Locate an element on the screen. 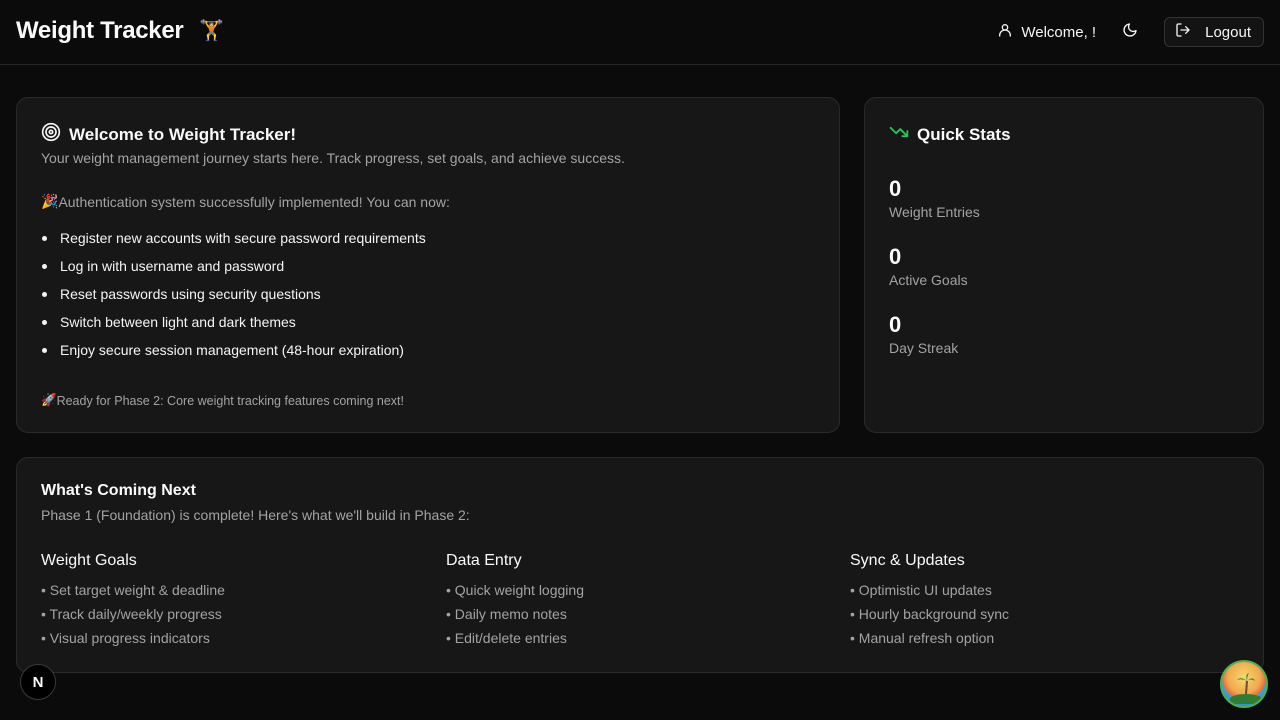 The width and height of the screenshot is (1280, 720). list-item: • Set target weight & deadline is located at coordinates (133, 590).